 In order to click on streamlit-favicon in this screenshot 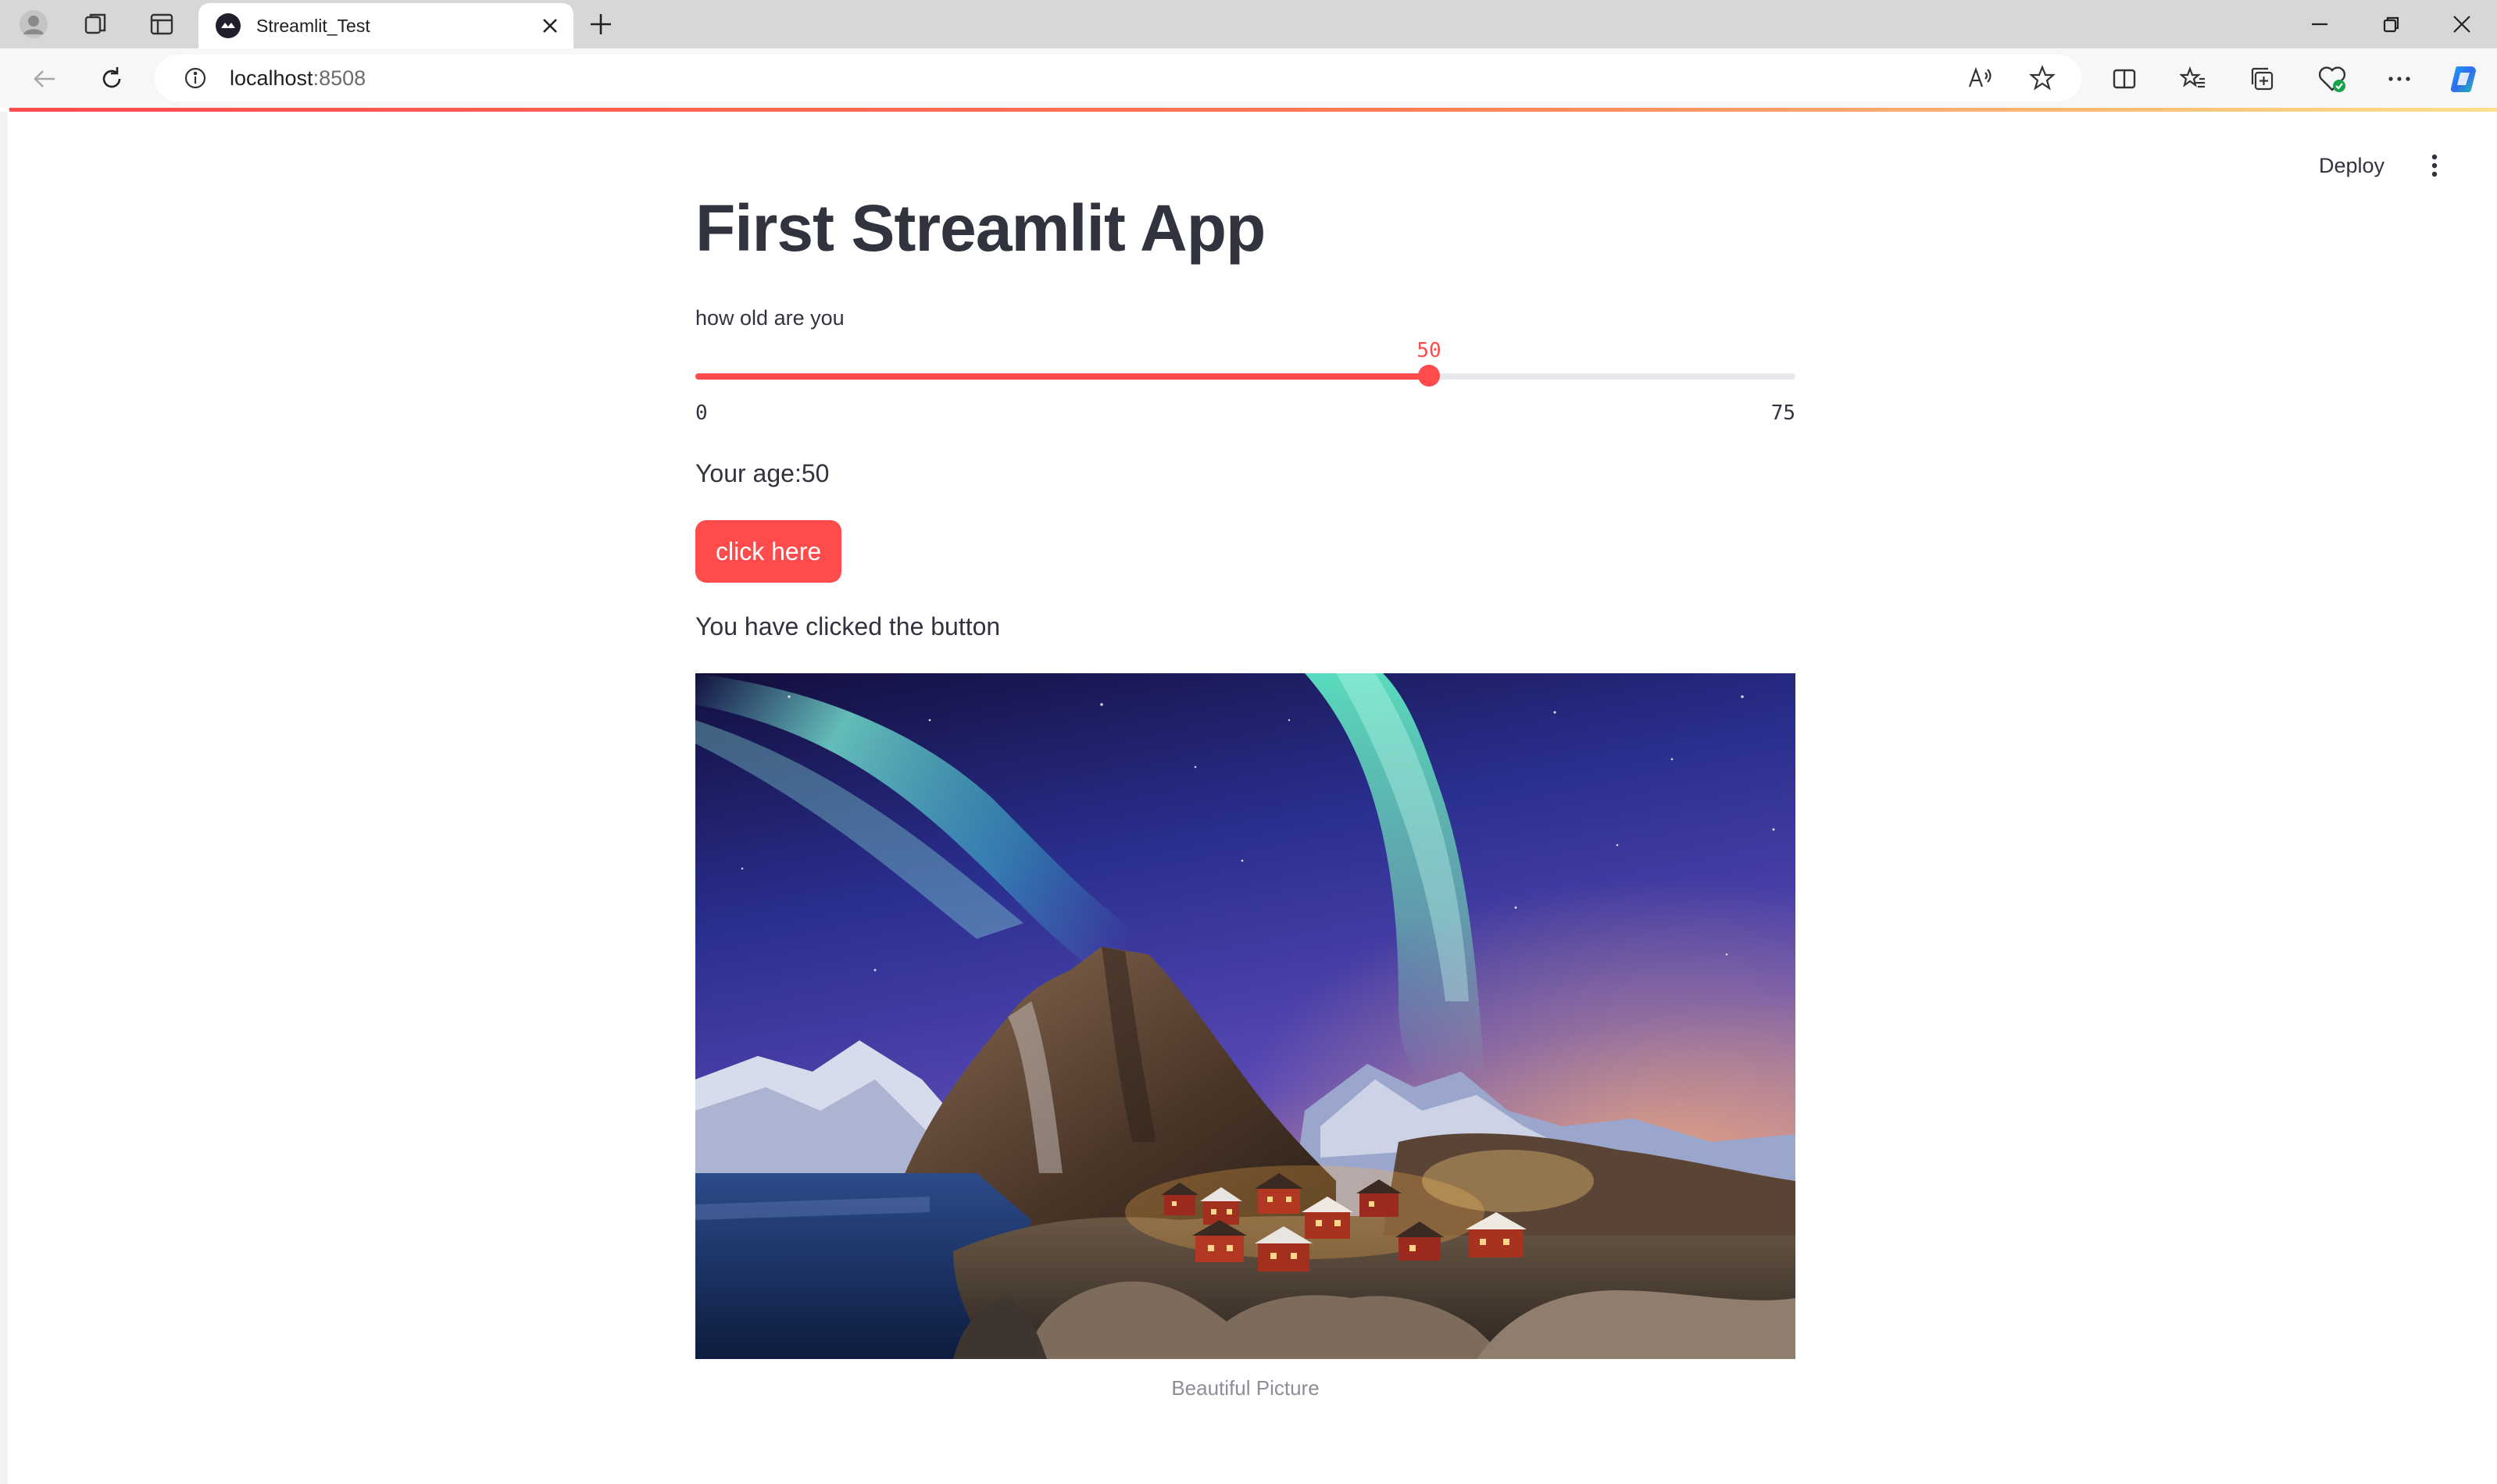, I will do `click(228, 25)`.